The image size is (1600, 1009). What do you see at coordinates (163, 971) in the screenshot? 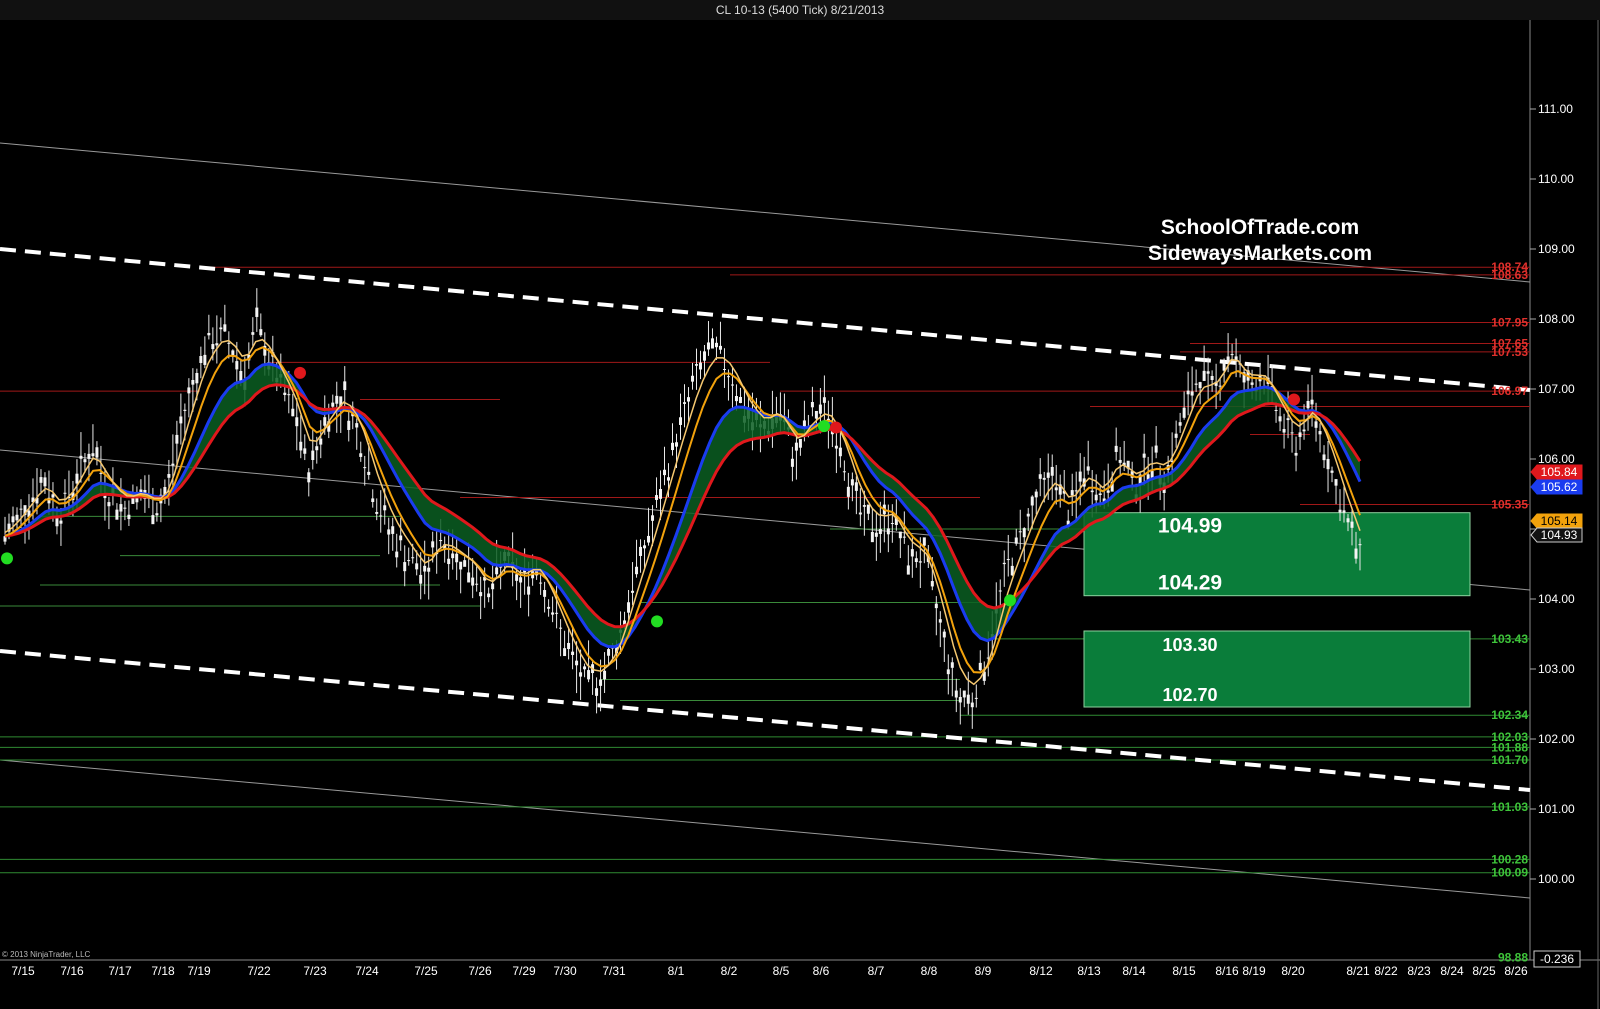
I see `x-tick-label: 7/18` at bounding box center [163, 971].